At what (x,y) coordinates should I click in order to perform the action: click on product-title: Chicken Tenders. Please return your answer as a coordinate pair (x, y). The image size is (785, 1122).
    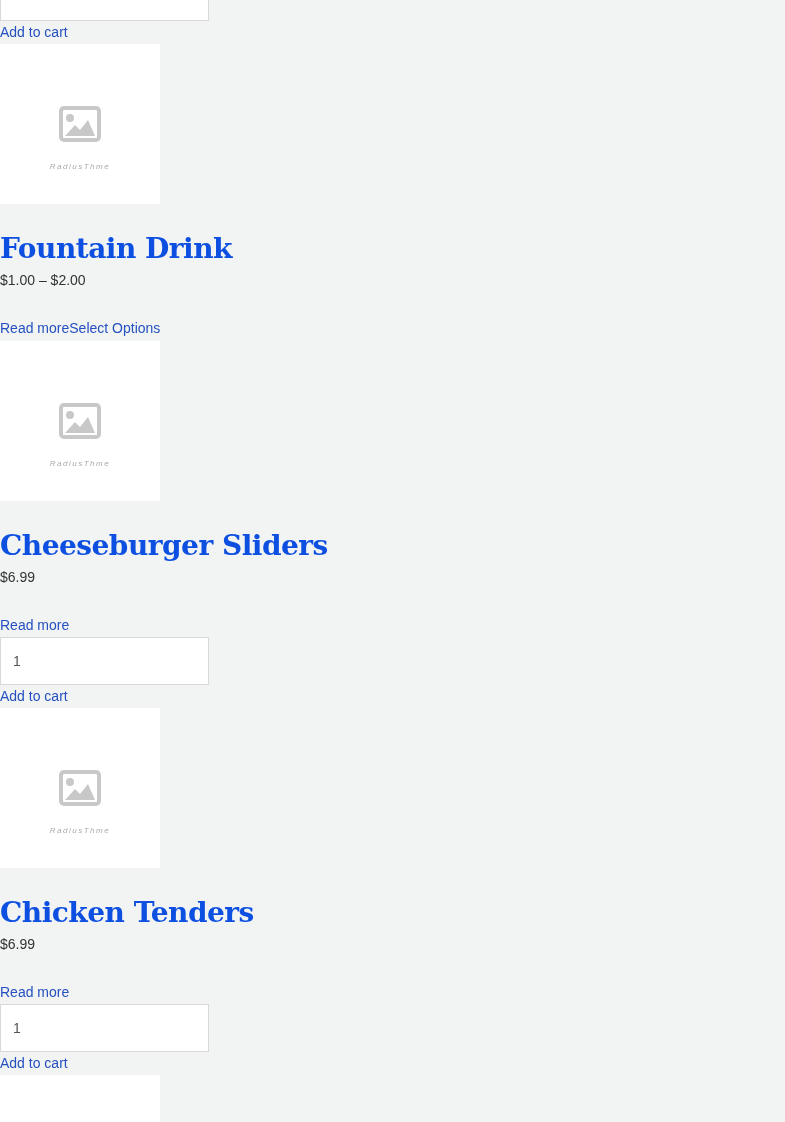
    Looking at the image, I should click on (392, 913).